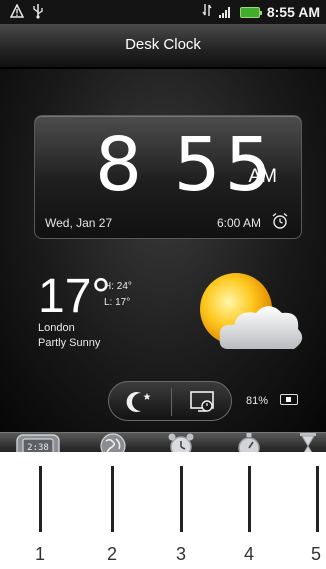 This screenshot has width=326, height=569. I want to click on alarm-clock-icon, so click(280, 223).